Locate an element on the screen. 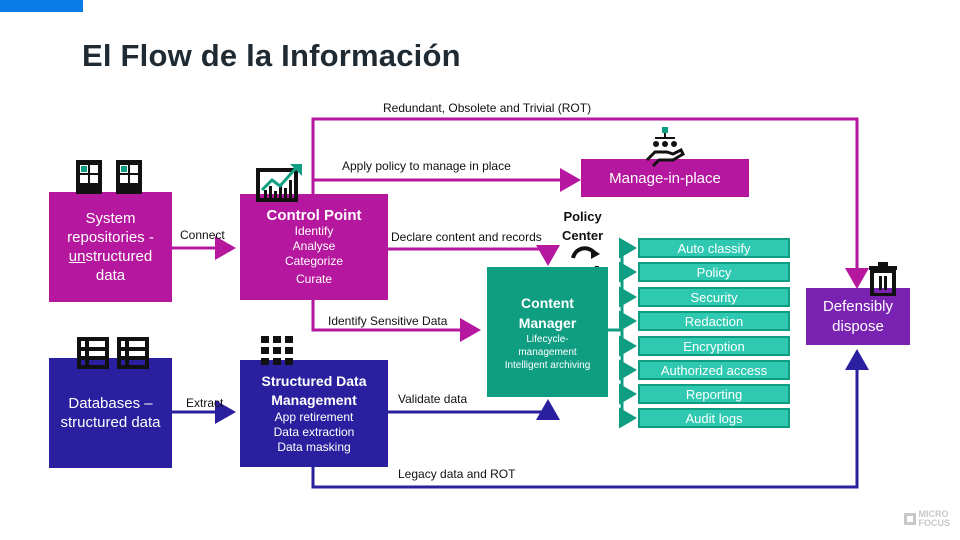  feature-security: Security is located at coordinates (714, 297).